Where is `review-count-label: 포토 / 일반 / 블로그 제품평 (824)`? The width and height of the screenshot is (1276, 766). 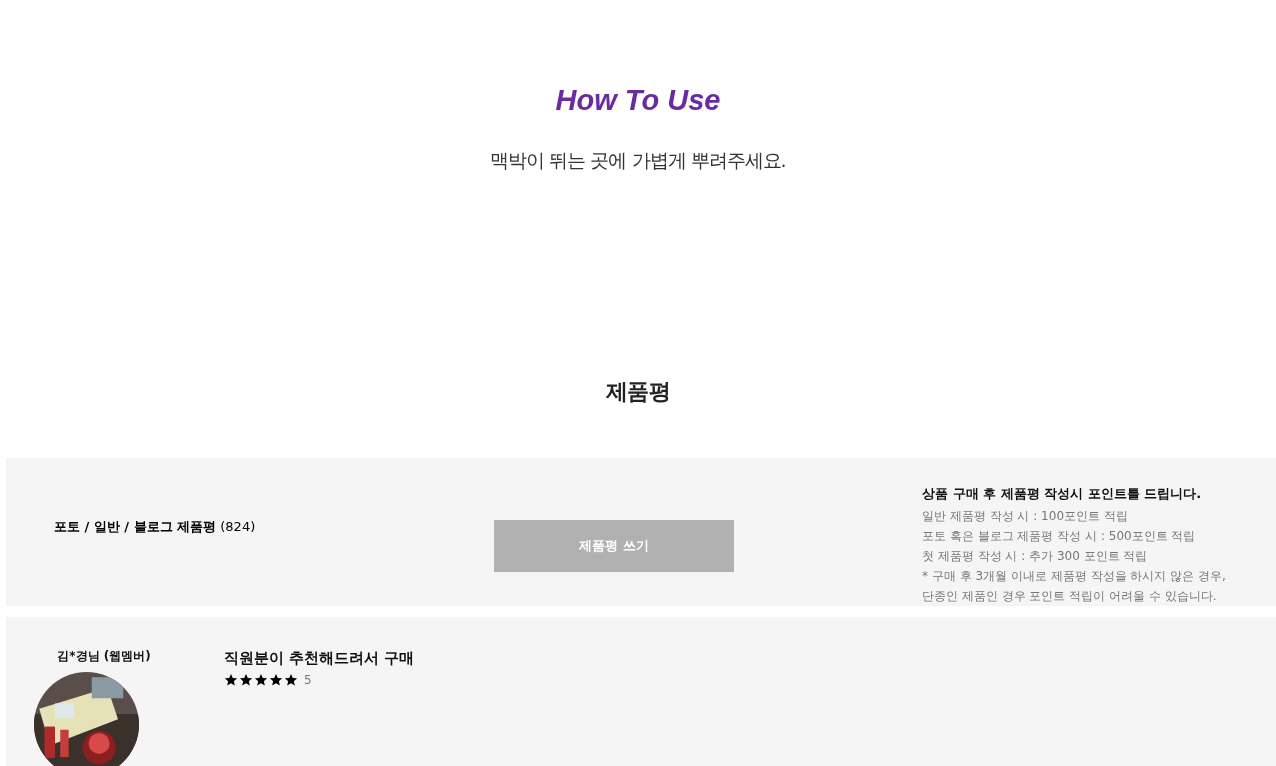 review-count-label: 포토 / 일반 / 블로그 제품평 (824) is located at coordinates (155, 527).